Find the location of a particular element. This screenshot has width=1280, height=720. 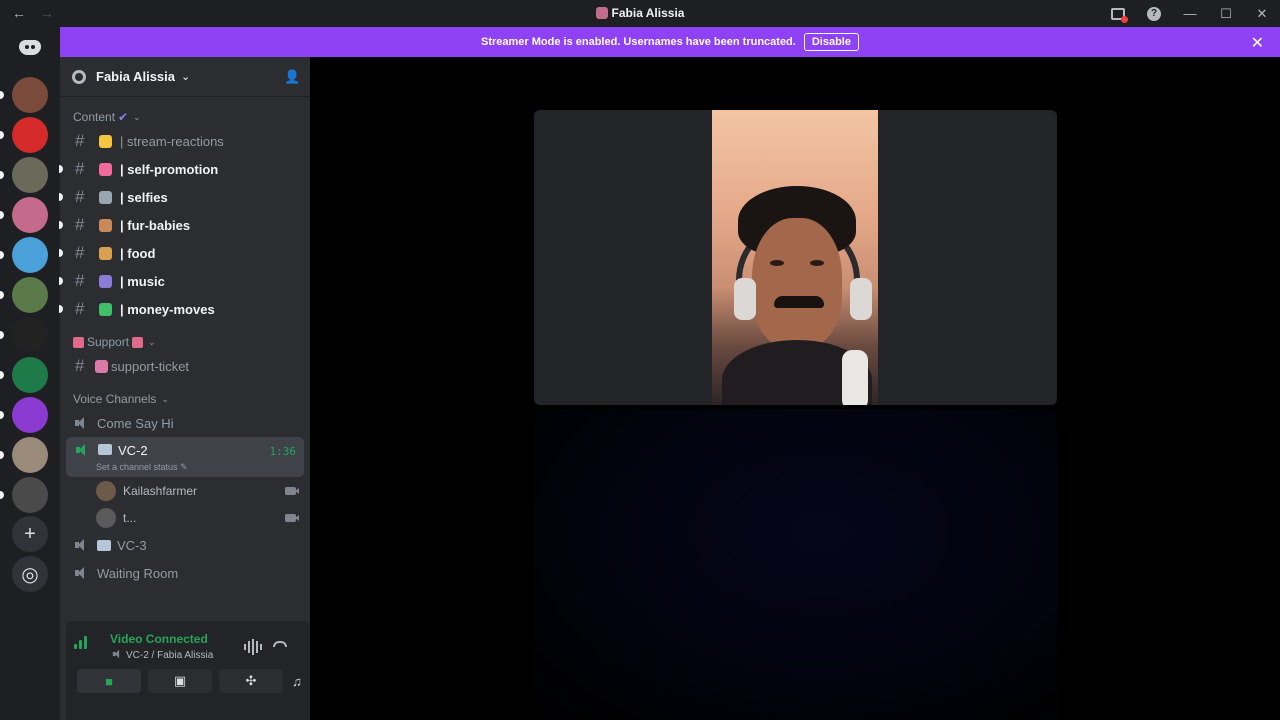

inbox-button is located at coordinates (1118, 13).